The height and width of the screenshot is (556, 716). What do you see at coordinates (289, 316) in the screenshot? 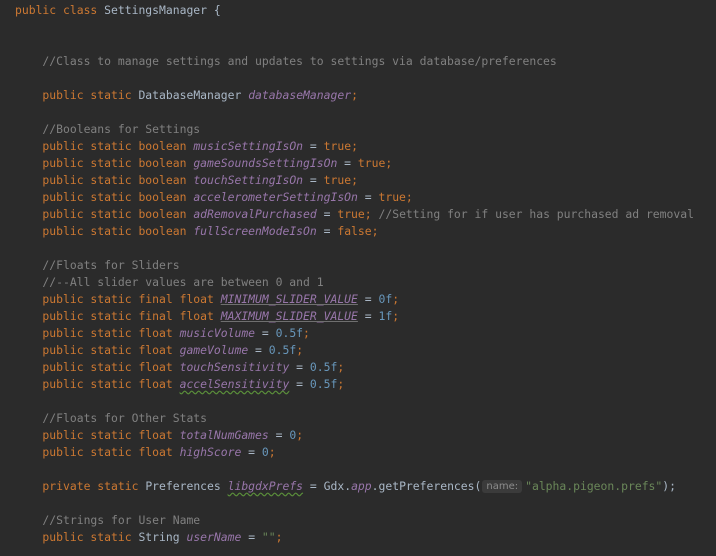
I see `code-token: MAXIMUM_SLIDER_VALUE` at bounding box center [289, 316].